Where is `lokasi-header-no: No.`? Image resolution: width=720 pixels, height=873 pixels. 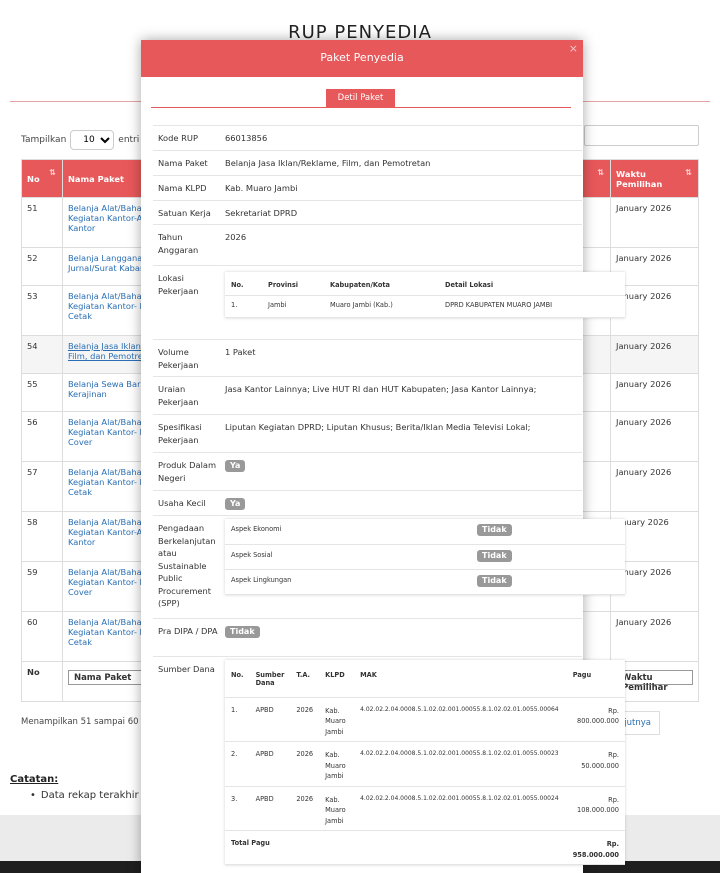 lokasi-header-no: No. is located at coordinates (243, 284).